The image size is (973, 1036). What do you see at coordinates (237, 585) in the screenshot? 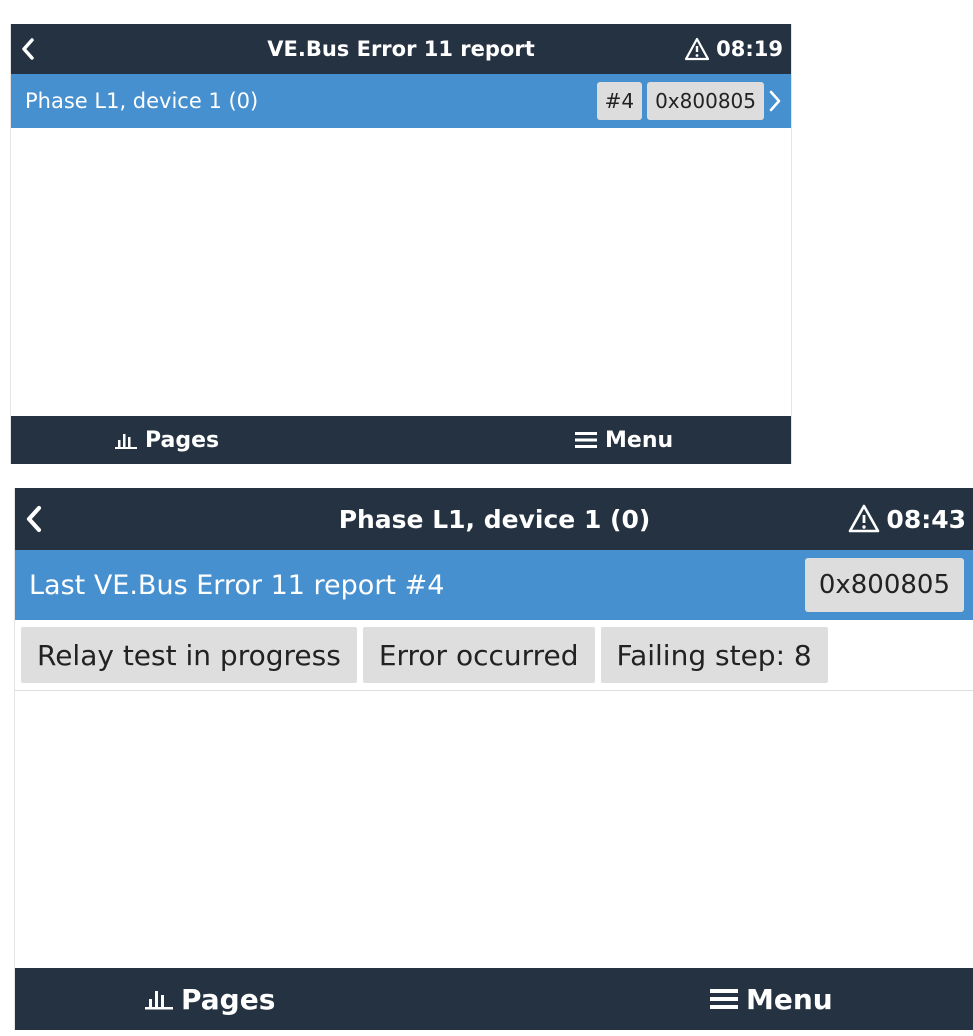
I see `report-row-label: Last VE.Bus Error 11 report #4` at bounding box center [237, 585].